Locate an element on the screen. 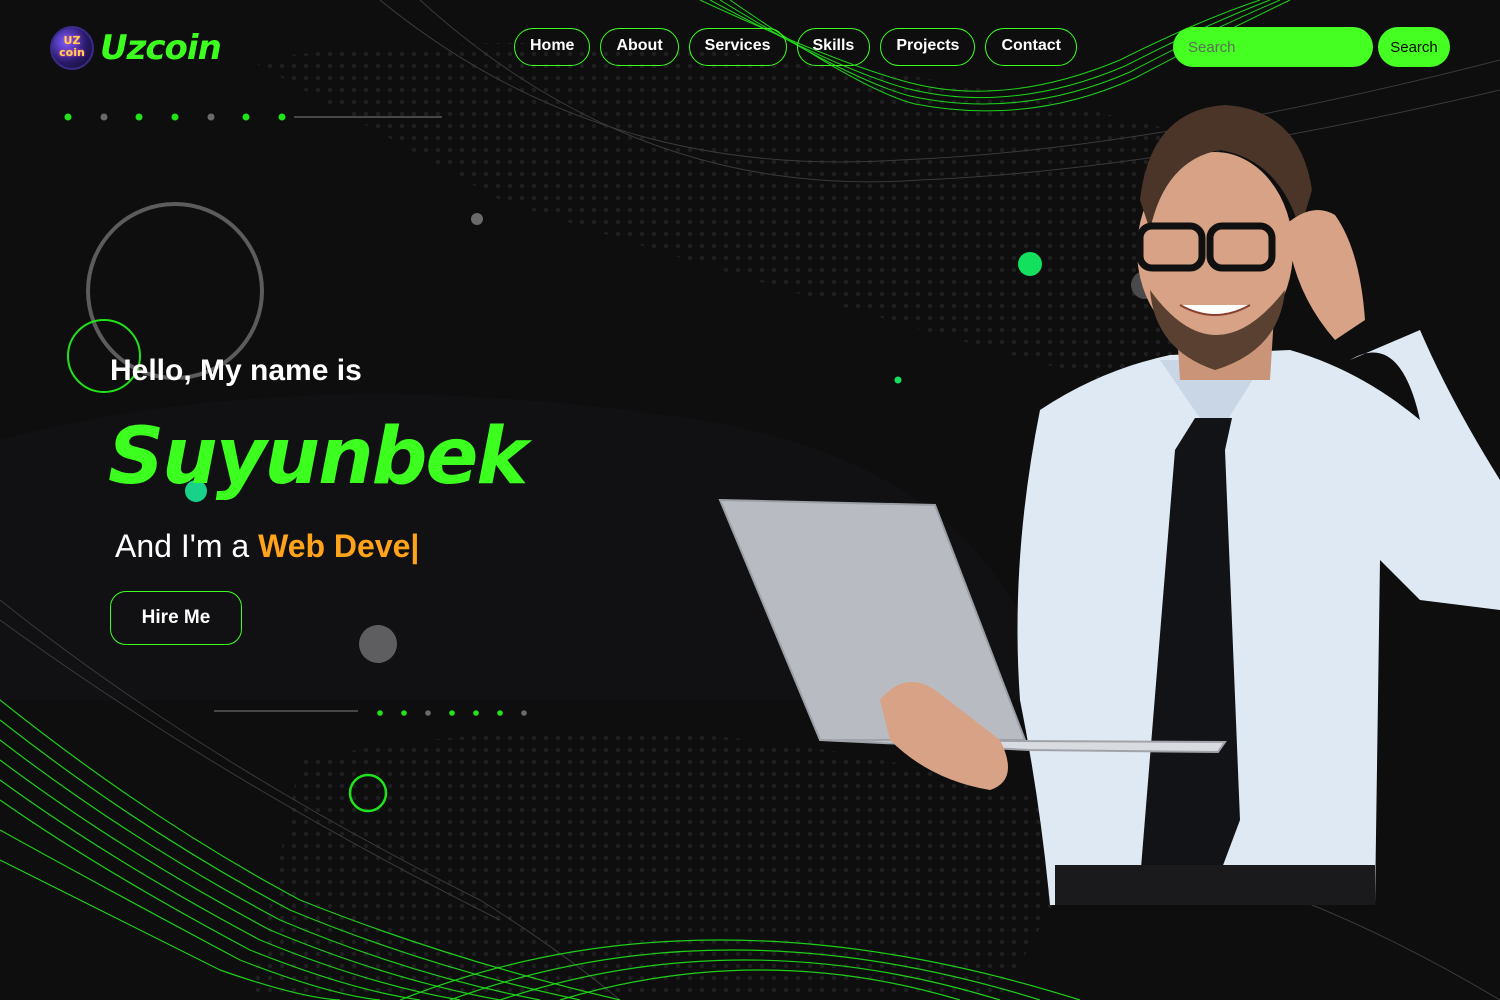  search-input is located at coordinates (1273, 47).